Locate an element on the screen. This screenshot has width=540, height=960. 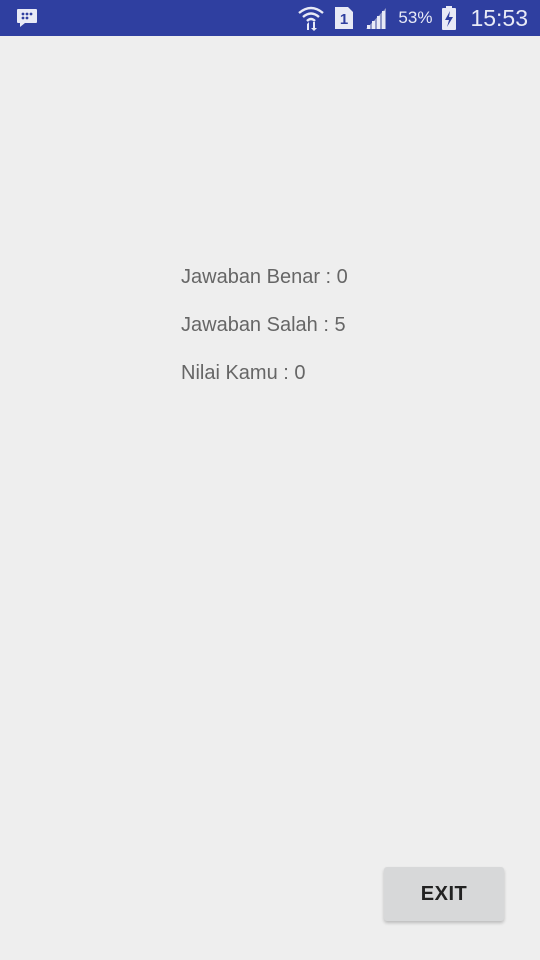
battery-percent: 53% is located at coordinates (415, 17).